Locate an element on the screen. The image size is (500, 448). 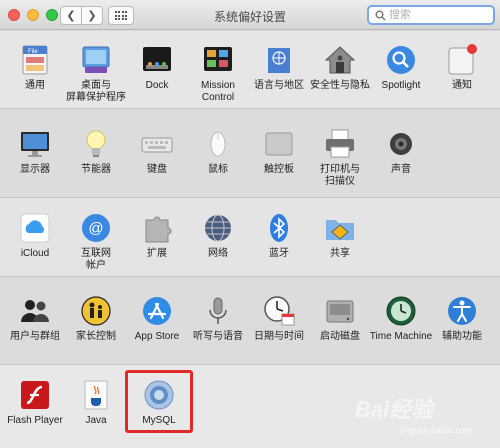
pane-label: 通知 is located at coordinates (462, 85).